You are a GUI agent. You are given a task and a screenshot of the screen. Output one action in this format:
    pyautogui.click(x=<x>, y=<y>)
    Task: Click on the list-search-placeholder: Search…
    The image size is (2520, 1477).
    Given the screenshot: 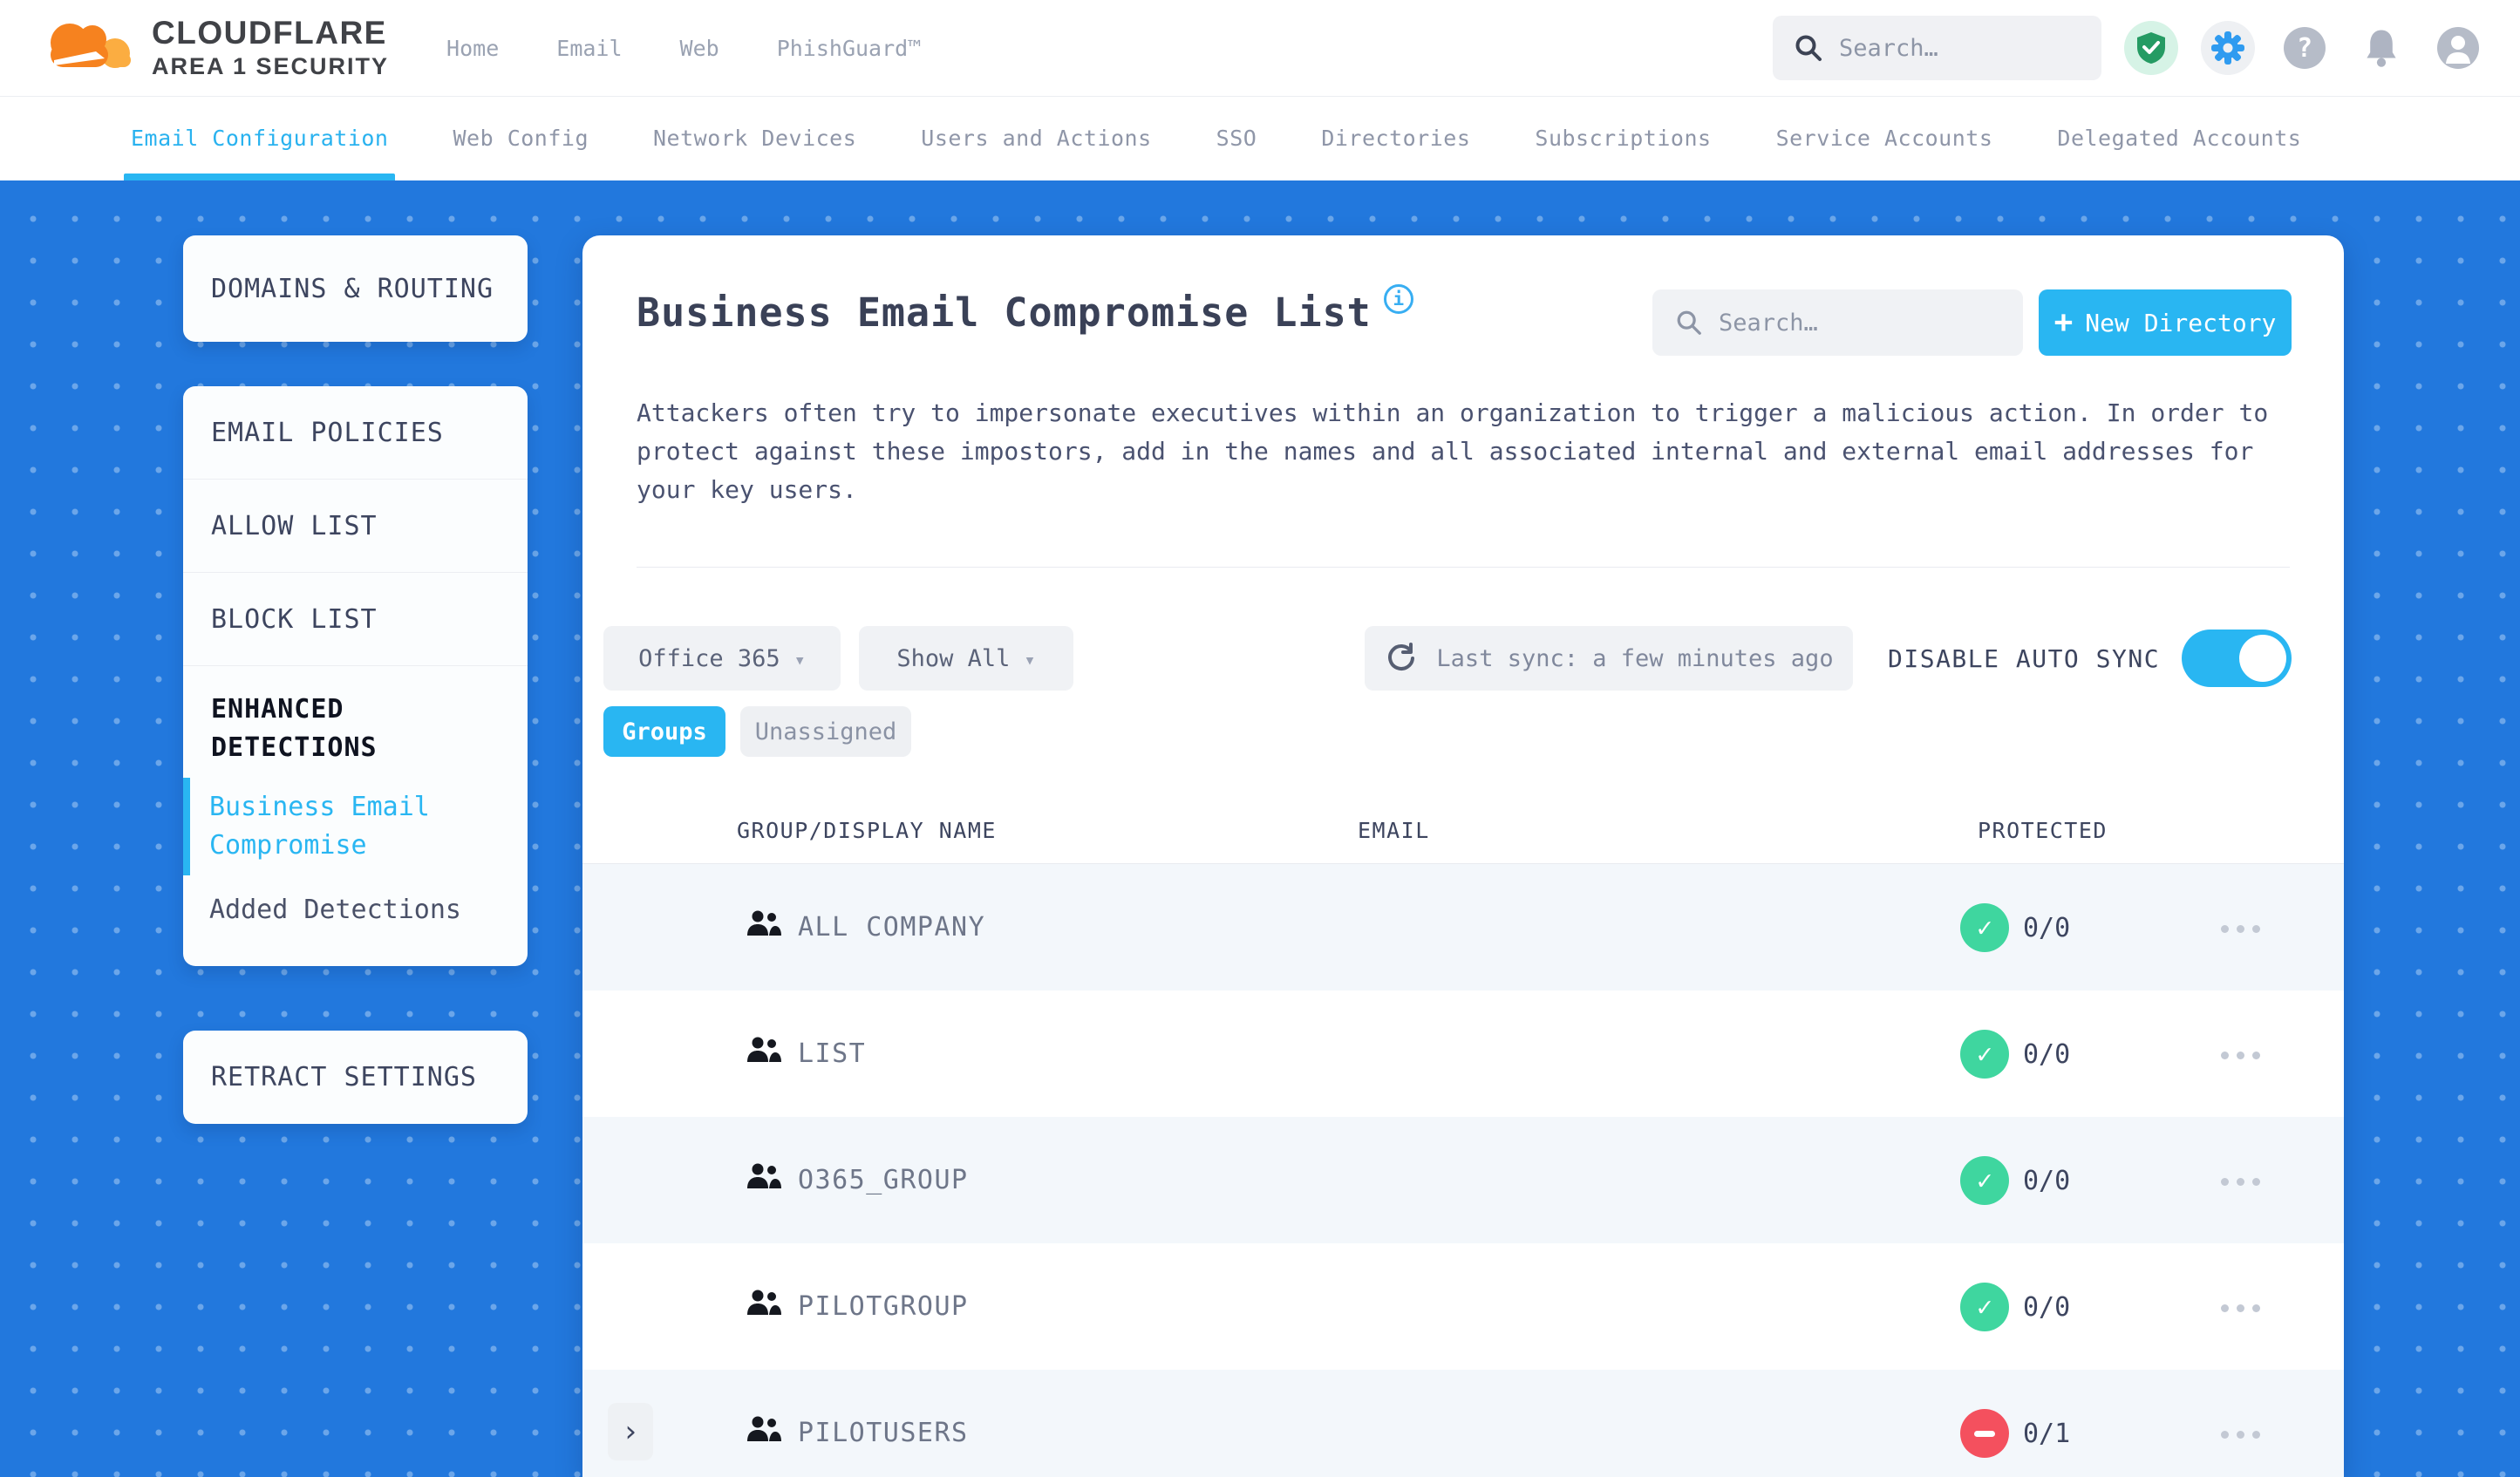 What is the action you would take?
    pyautogui.click(x=1768, y=323)
    